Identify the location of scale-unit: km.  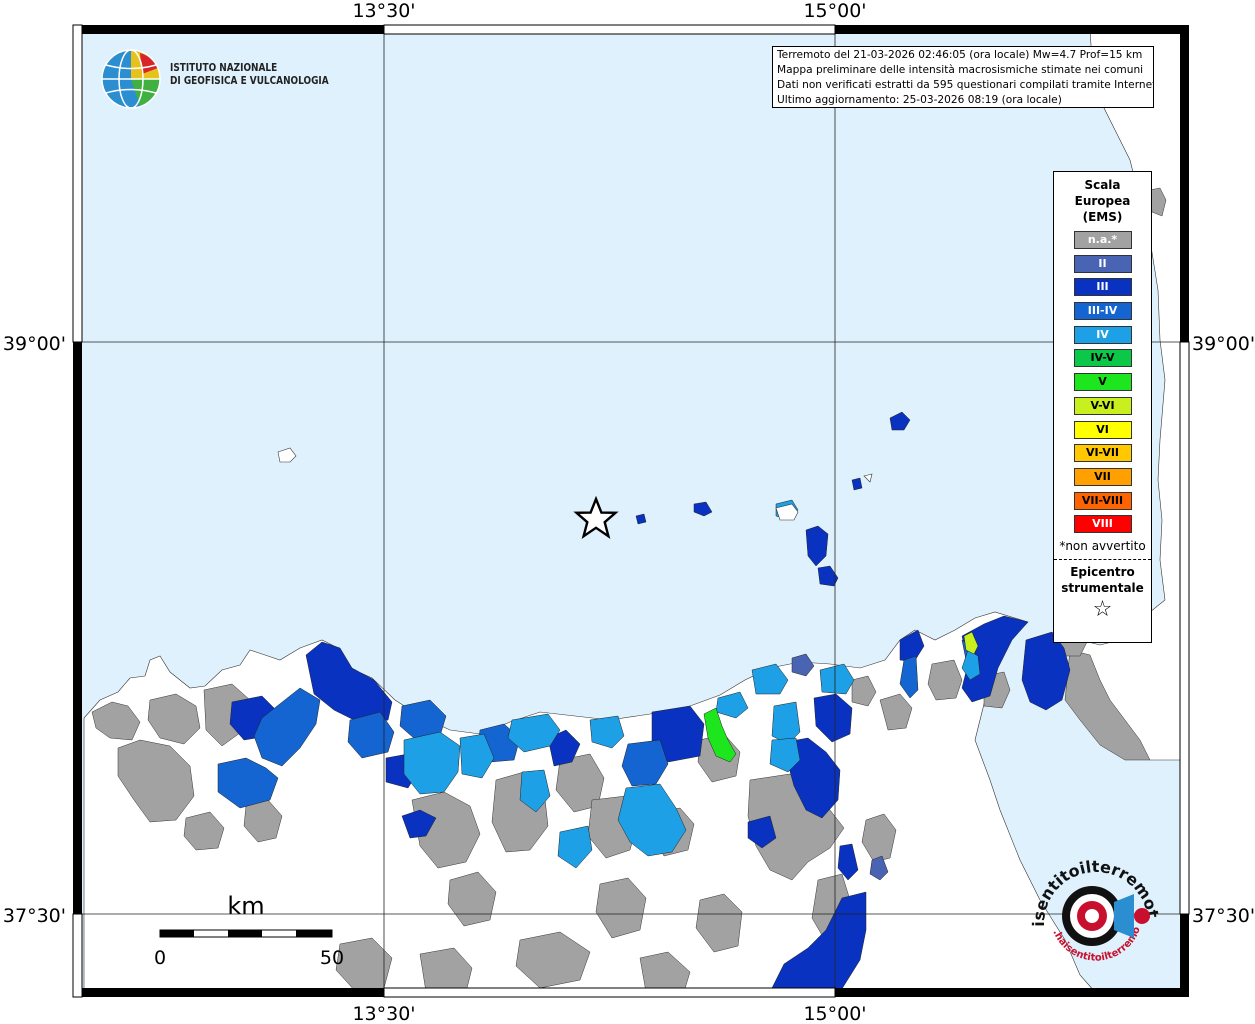
(245, 906).